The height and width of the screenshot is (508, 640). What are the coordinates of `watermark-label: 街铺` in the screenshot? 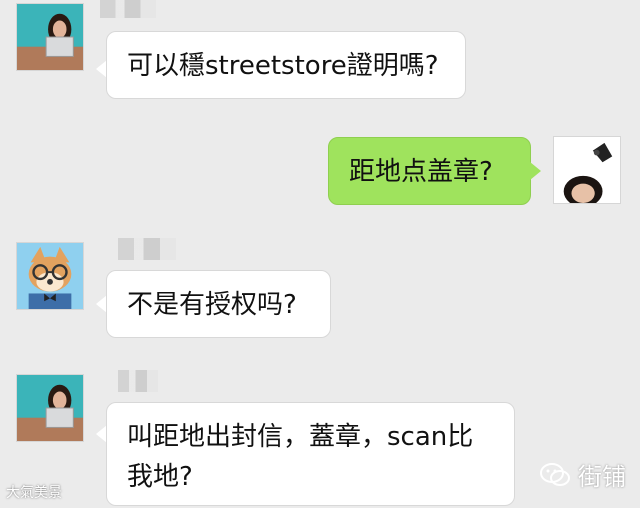 It's located at (602, 477).